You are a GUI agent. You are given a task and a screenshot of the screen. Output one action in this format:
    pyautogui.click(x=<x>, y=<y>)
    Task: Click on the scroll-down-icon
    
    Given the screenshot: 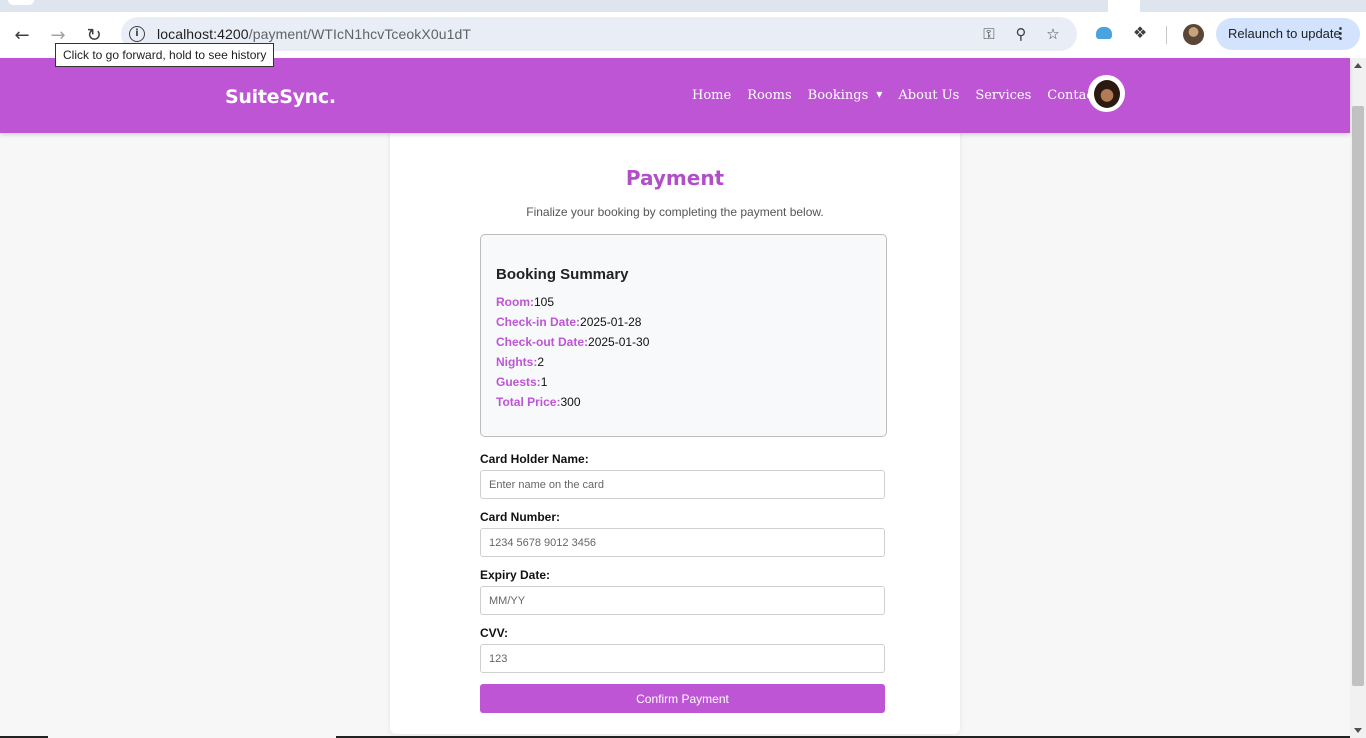 What is the action you would take?
    pyautogui.click(x=1358, y=730)
    